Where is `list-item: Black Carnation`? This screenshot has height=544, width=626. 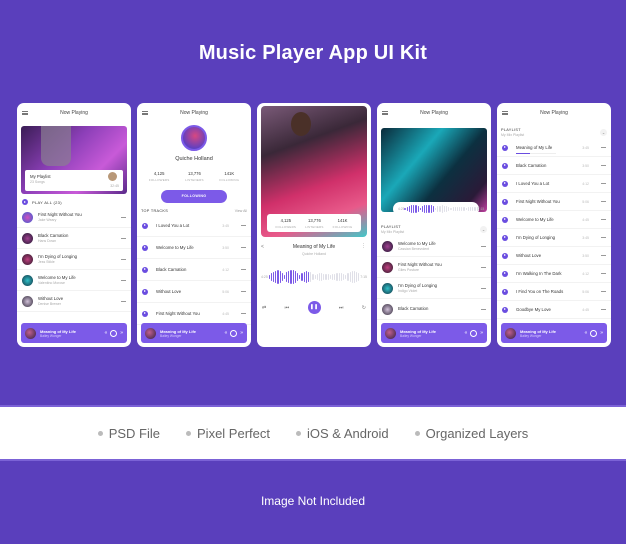
list-item: Black Carnation is located at coordinates (434, 309).